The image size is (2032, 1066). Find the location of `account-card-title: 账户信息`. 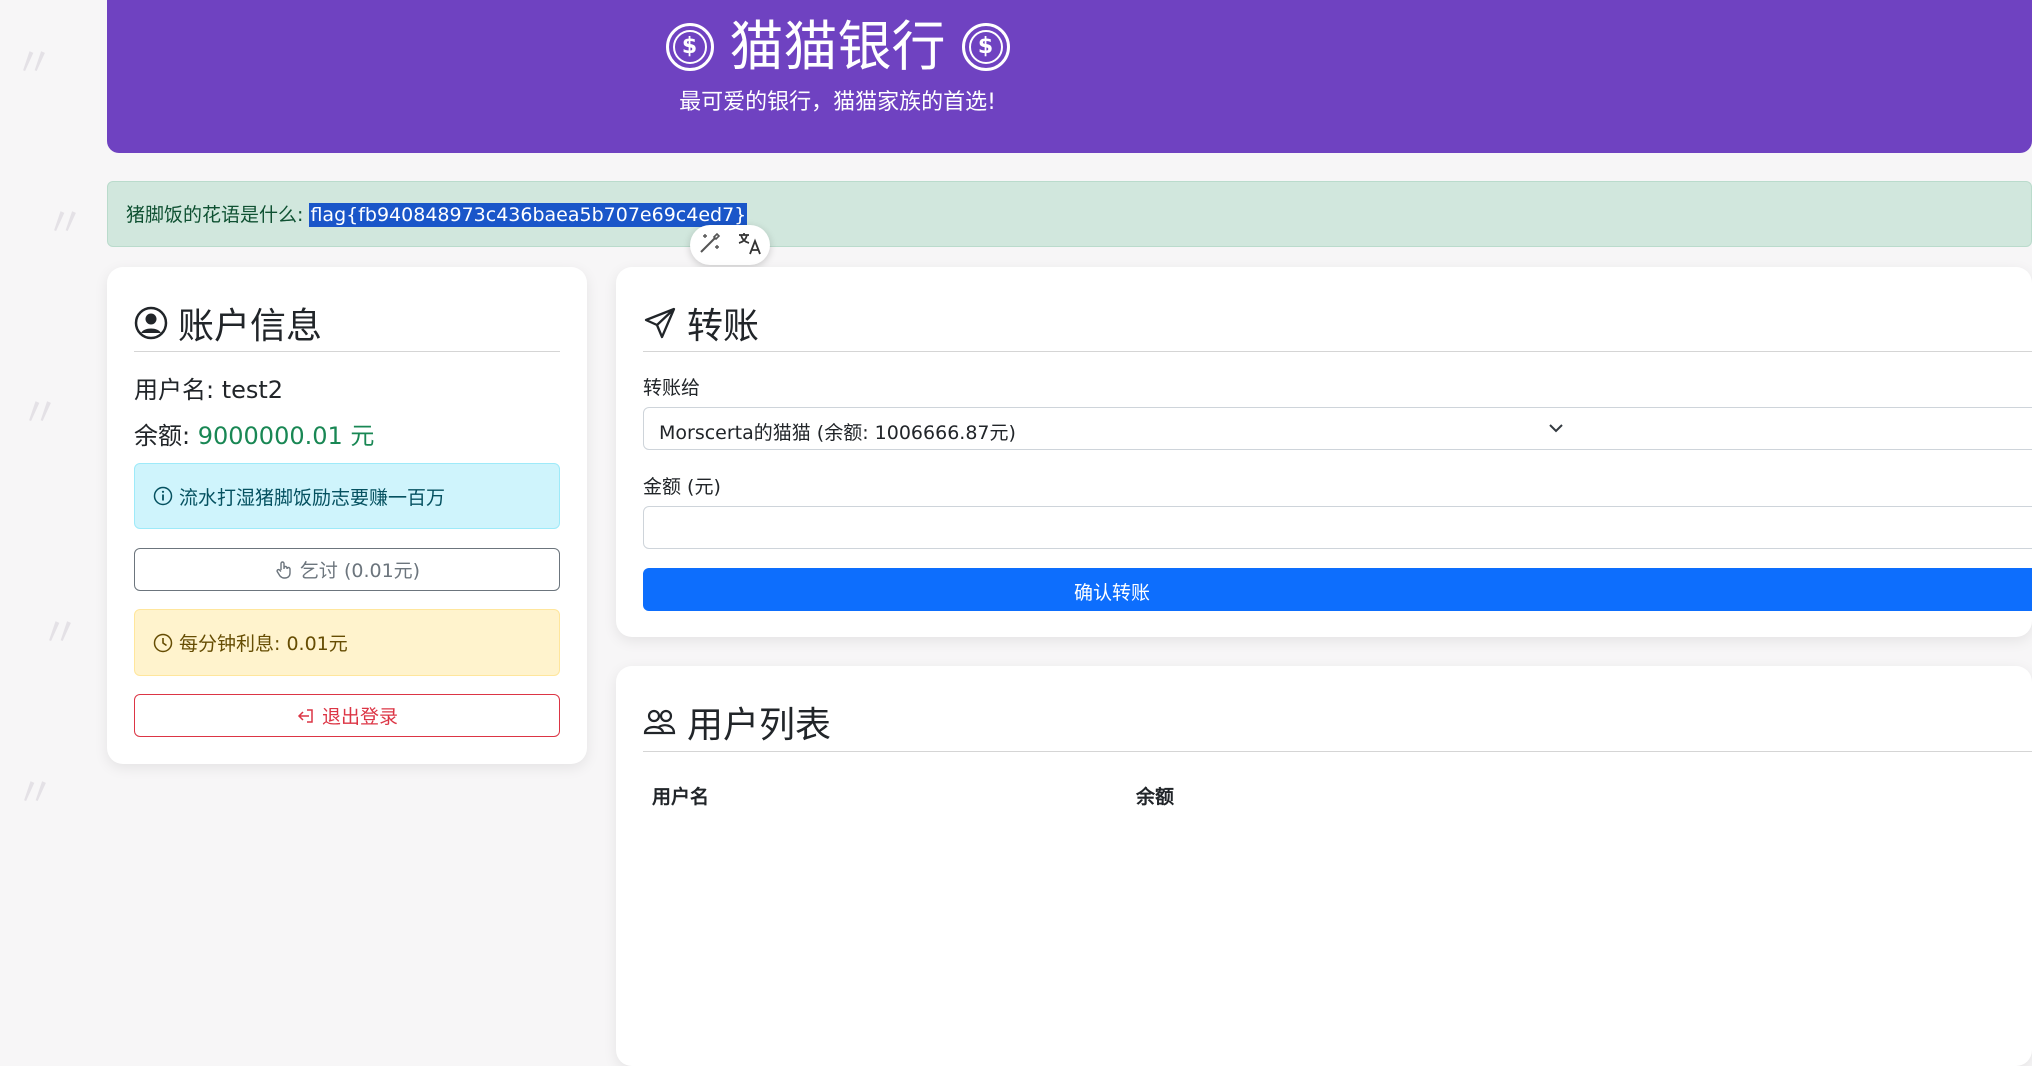

account-card-title: 账户信息 is located at coordinates (228, 323).